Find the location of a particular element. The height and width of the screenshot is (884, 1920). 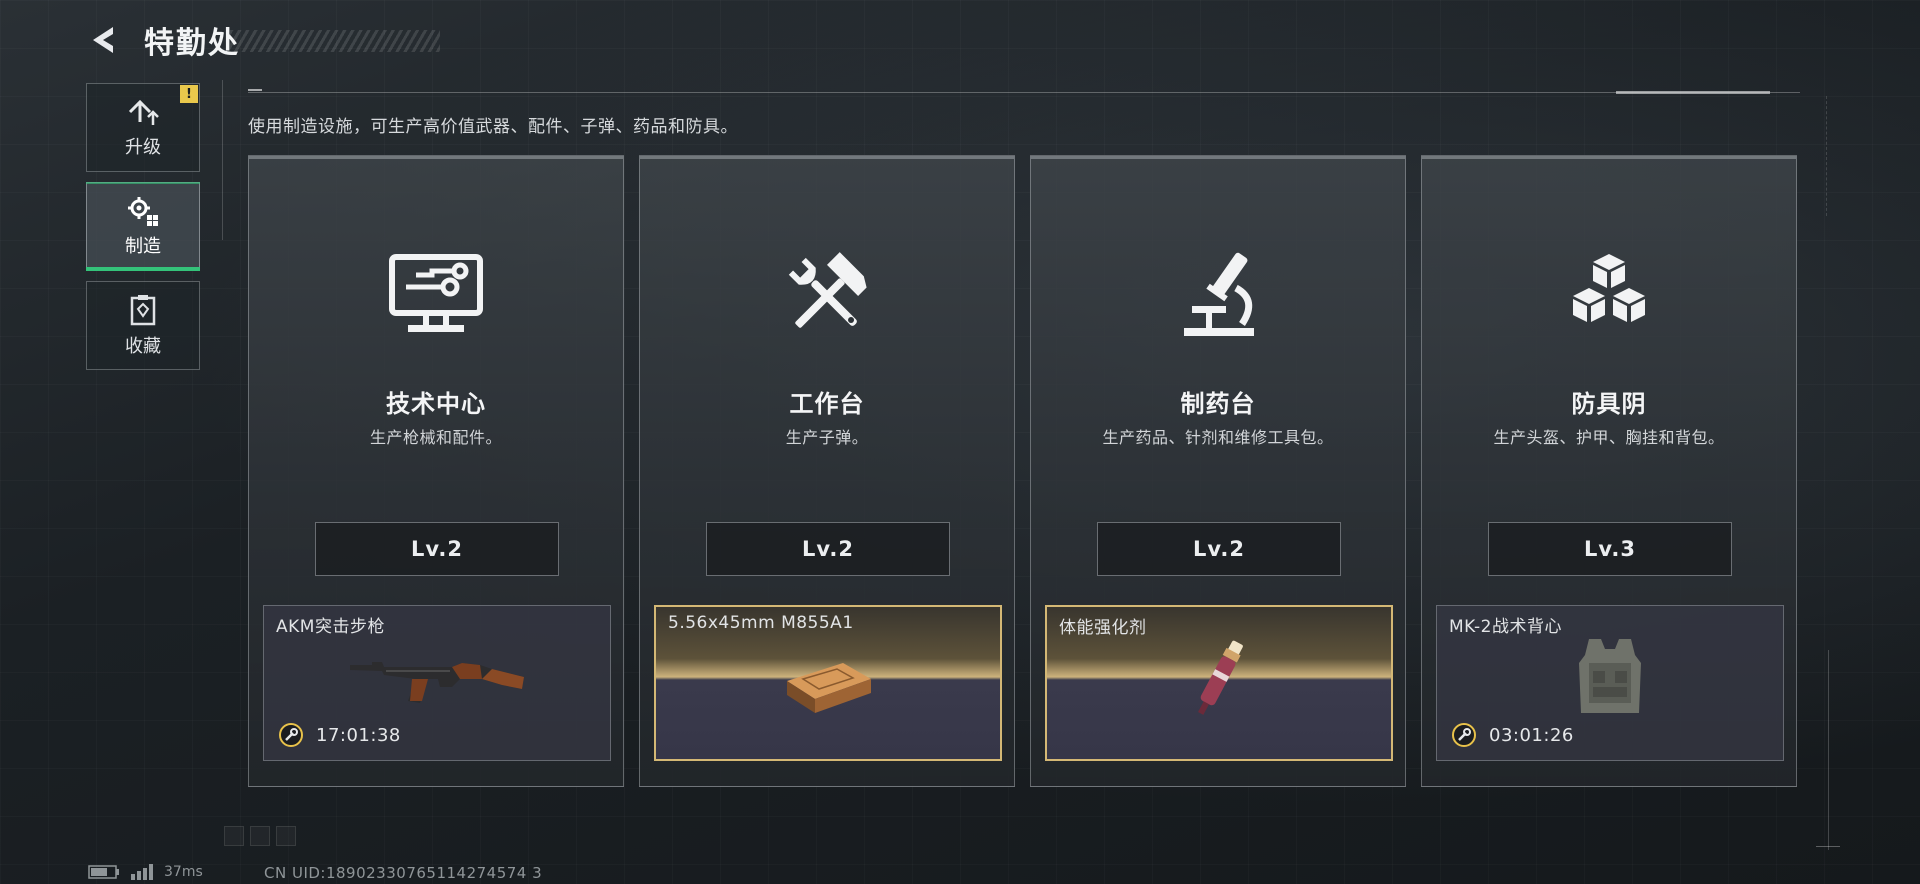

sidebar-item-label: 升级 is located at coordinates (143, 147).